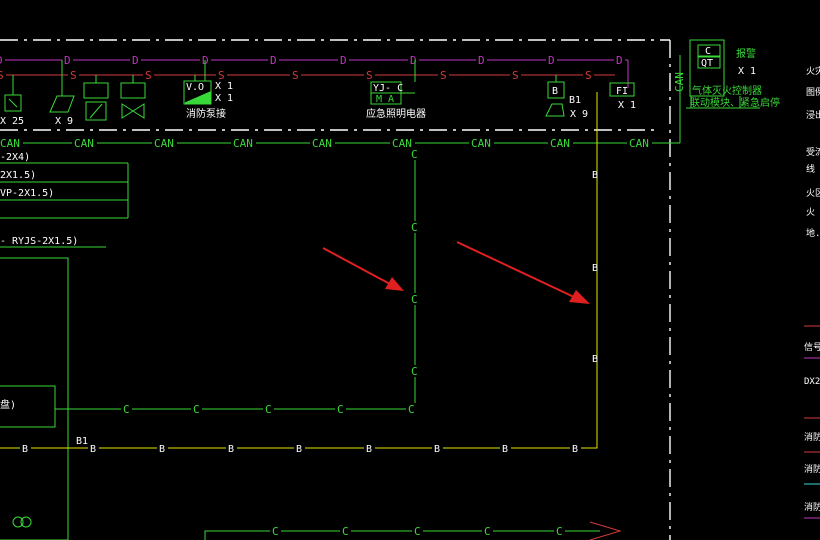  I want to click on arrow-head-2-icon, so click(579, 297).